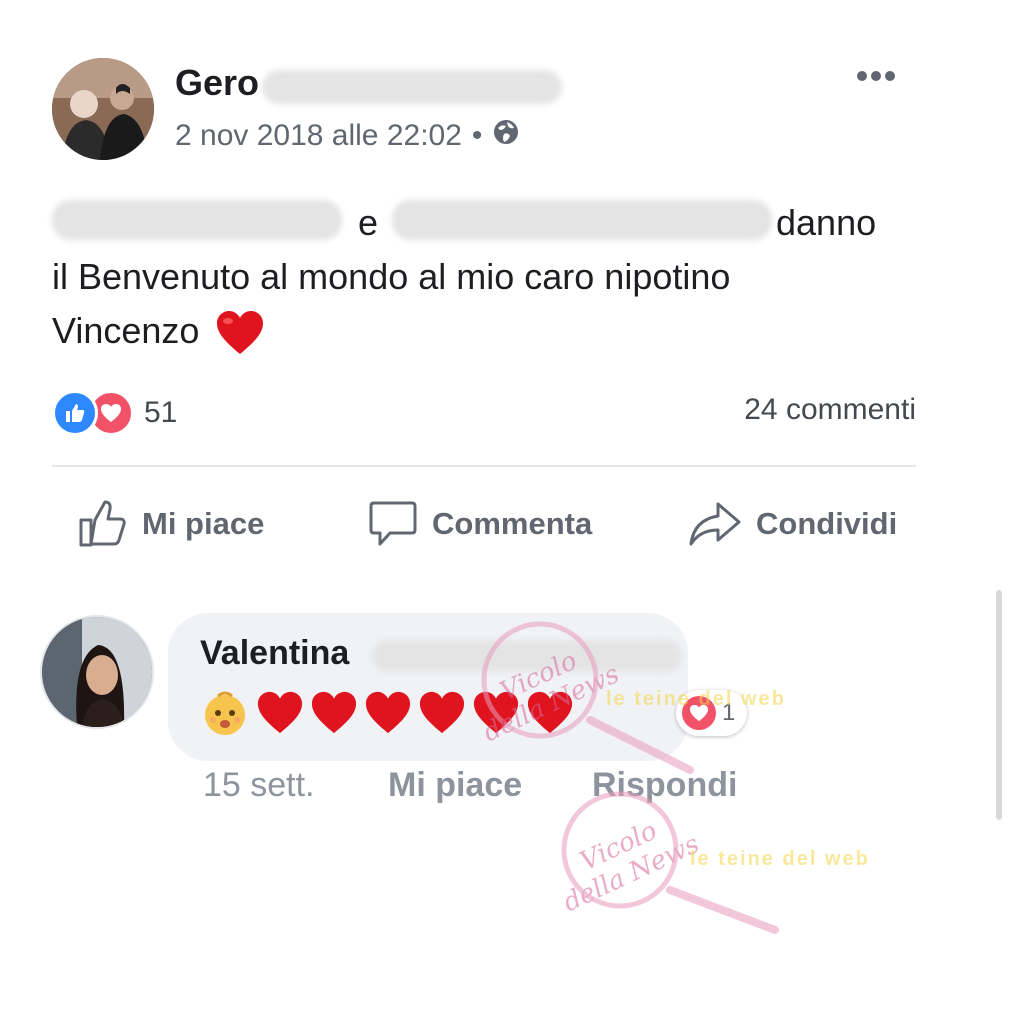  Describe the element at coordinates (126, 330) in the screenshot. I see `post-text-name: Vincenzo` at that location.